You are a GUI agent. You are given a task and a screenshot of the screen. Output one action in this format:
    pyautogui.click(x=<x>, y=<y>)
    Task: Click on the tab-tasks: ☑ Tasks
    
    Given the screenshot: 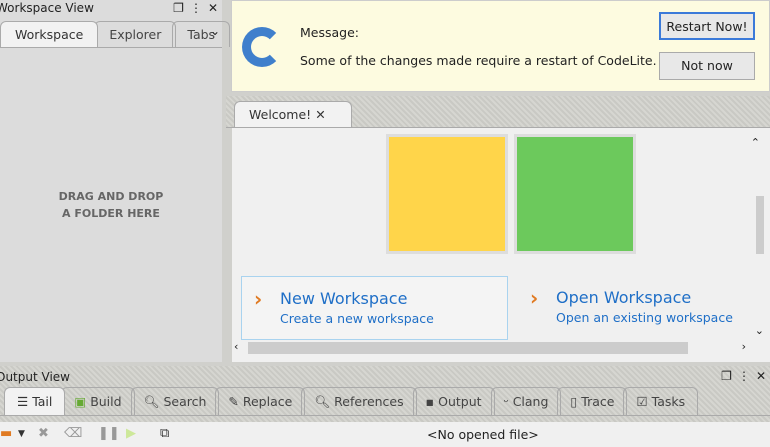 What is the action you would take?
    pyautogui.click(x=661, y=401)
    